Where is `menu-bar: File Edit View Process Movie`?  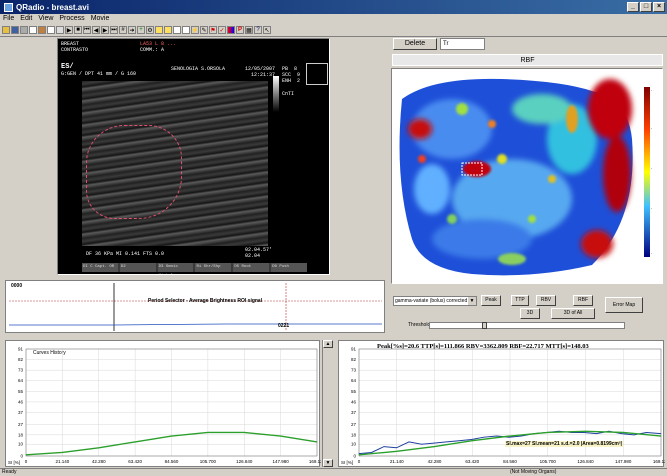
menu-bar: File Edit View Process Movie is located at coordinates (333, 19).